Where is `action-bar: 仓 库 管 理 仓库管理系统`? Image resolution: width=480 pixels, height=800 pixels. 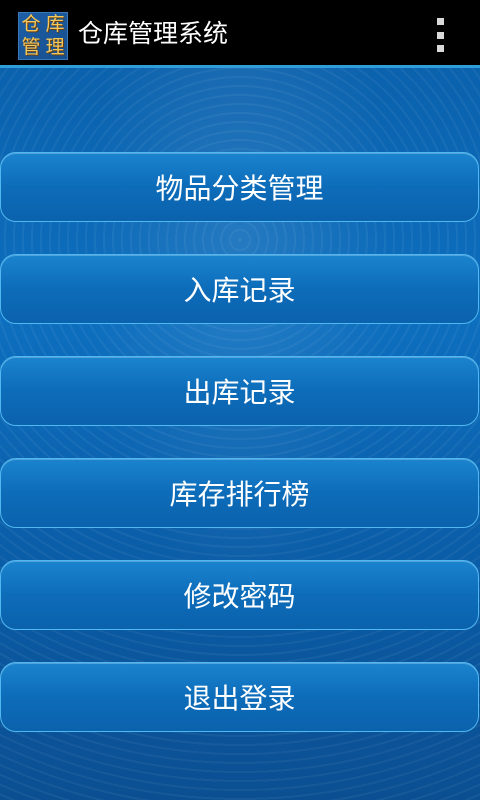
action-bar: 仓 库 管 理 仓库管理系统 is located at coordinates (240, 34).